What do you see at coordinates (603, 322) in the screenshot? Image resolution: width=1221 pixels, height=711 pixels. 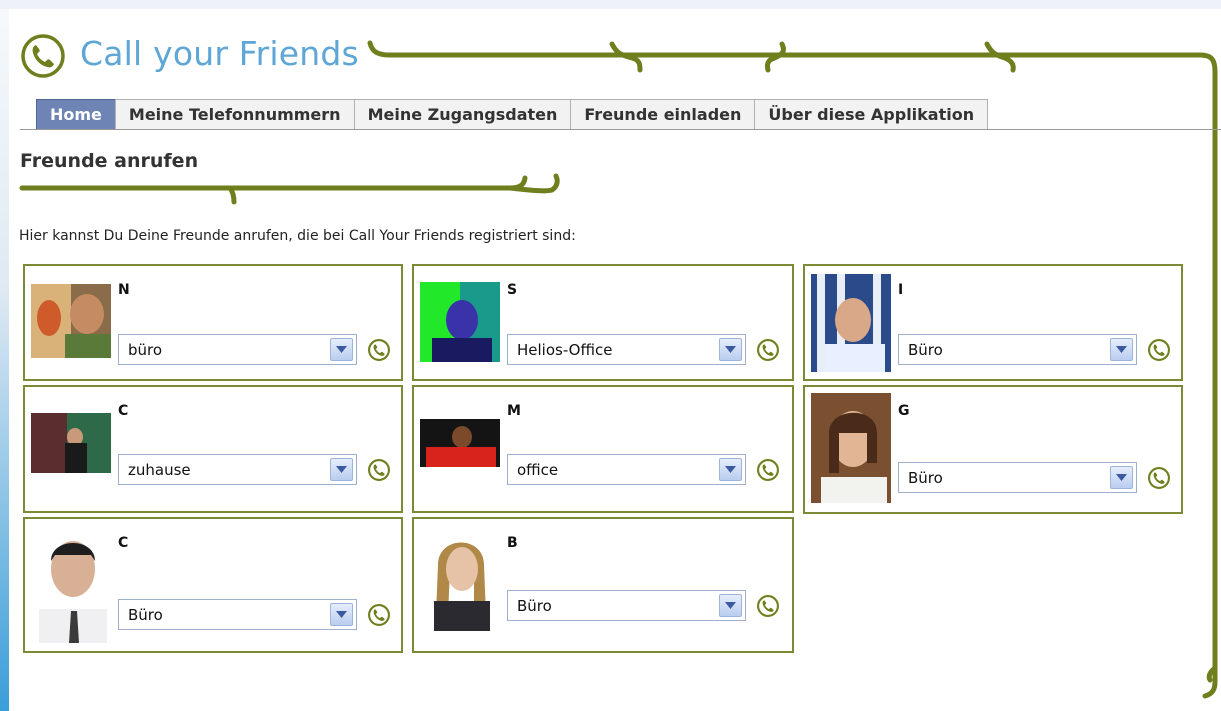 I see `friend-card: S Helios-Office` at bounding box center [603, 322].